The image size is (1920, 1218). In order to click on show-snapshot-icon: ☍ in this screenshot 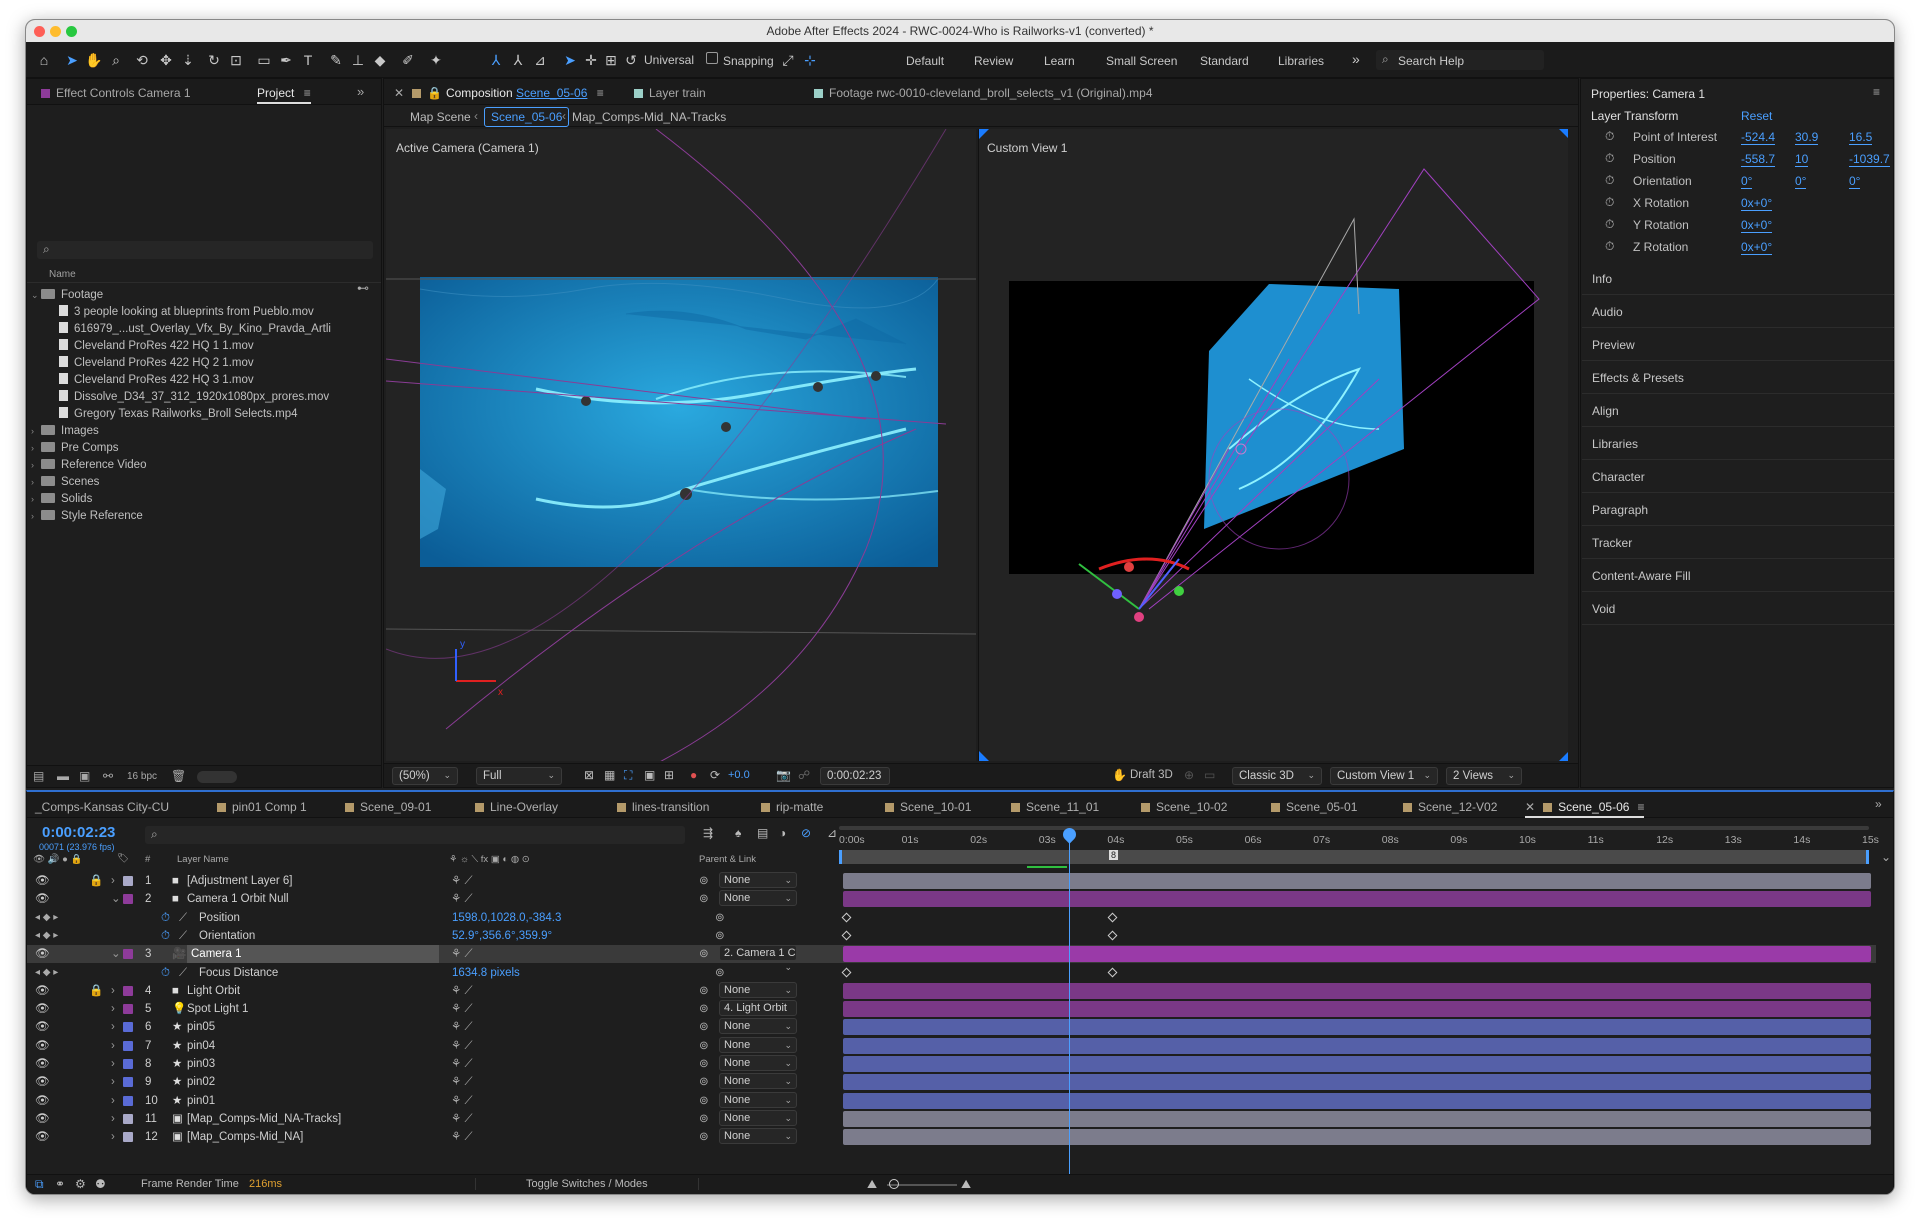, I will do `click(804, 775)`.